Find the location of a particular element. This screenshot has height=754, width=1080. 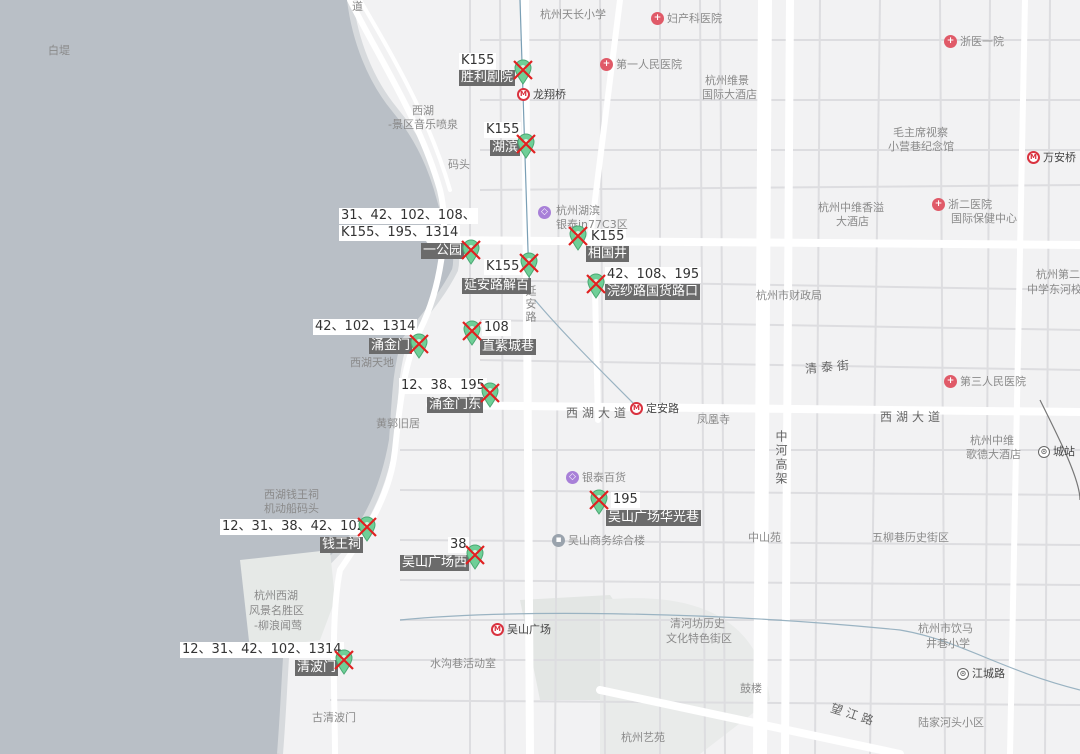

label-fengjing-a: 杭州西湖 is located at coordinates (276, 595).